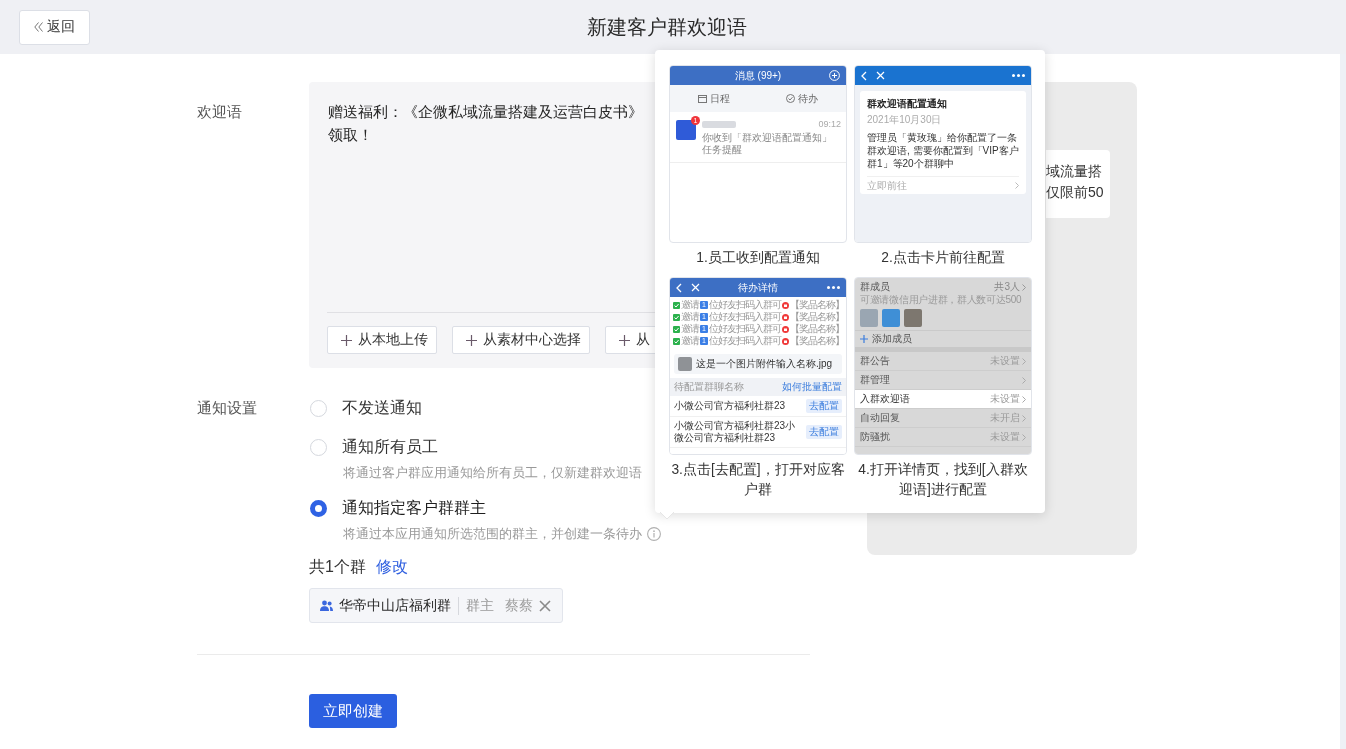 Image resolution: width=1346 pixels, height=749 pixels. Describe the element at coordinates (892, 339) in the screenshot. I see `add-member-text: 添加成员` at that location.